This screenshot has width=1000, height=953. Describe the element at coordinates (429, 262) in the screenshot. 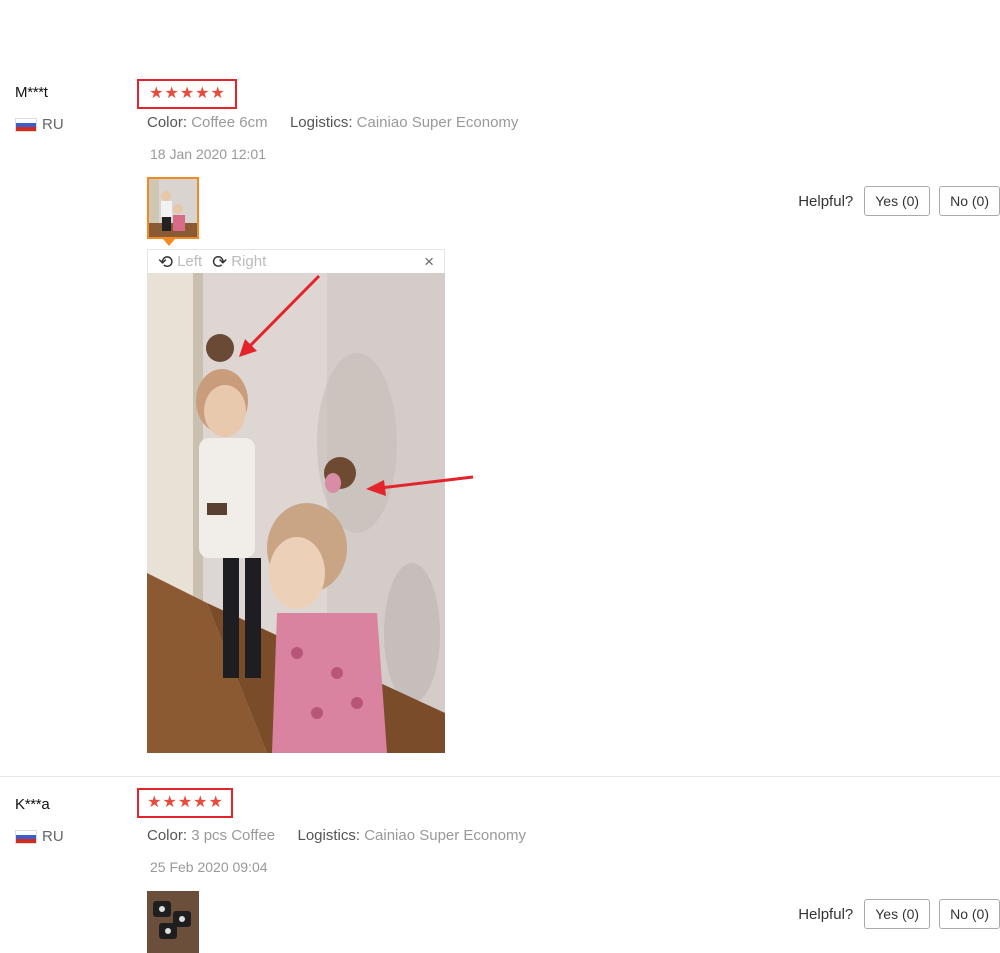

I see `close-icon: ×` at that location.